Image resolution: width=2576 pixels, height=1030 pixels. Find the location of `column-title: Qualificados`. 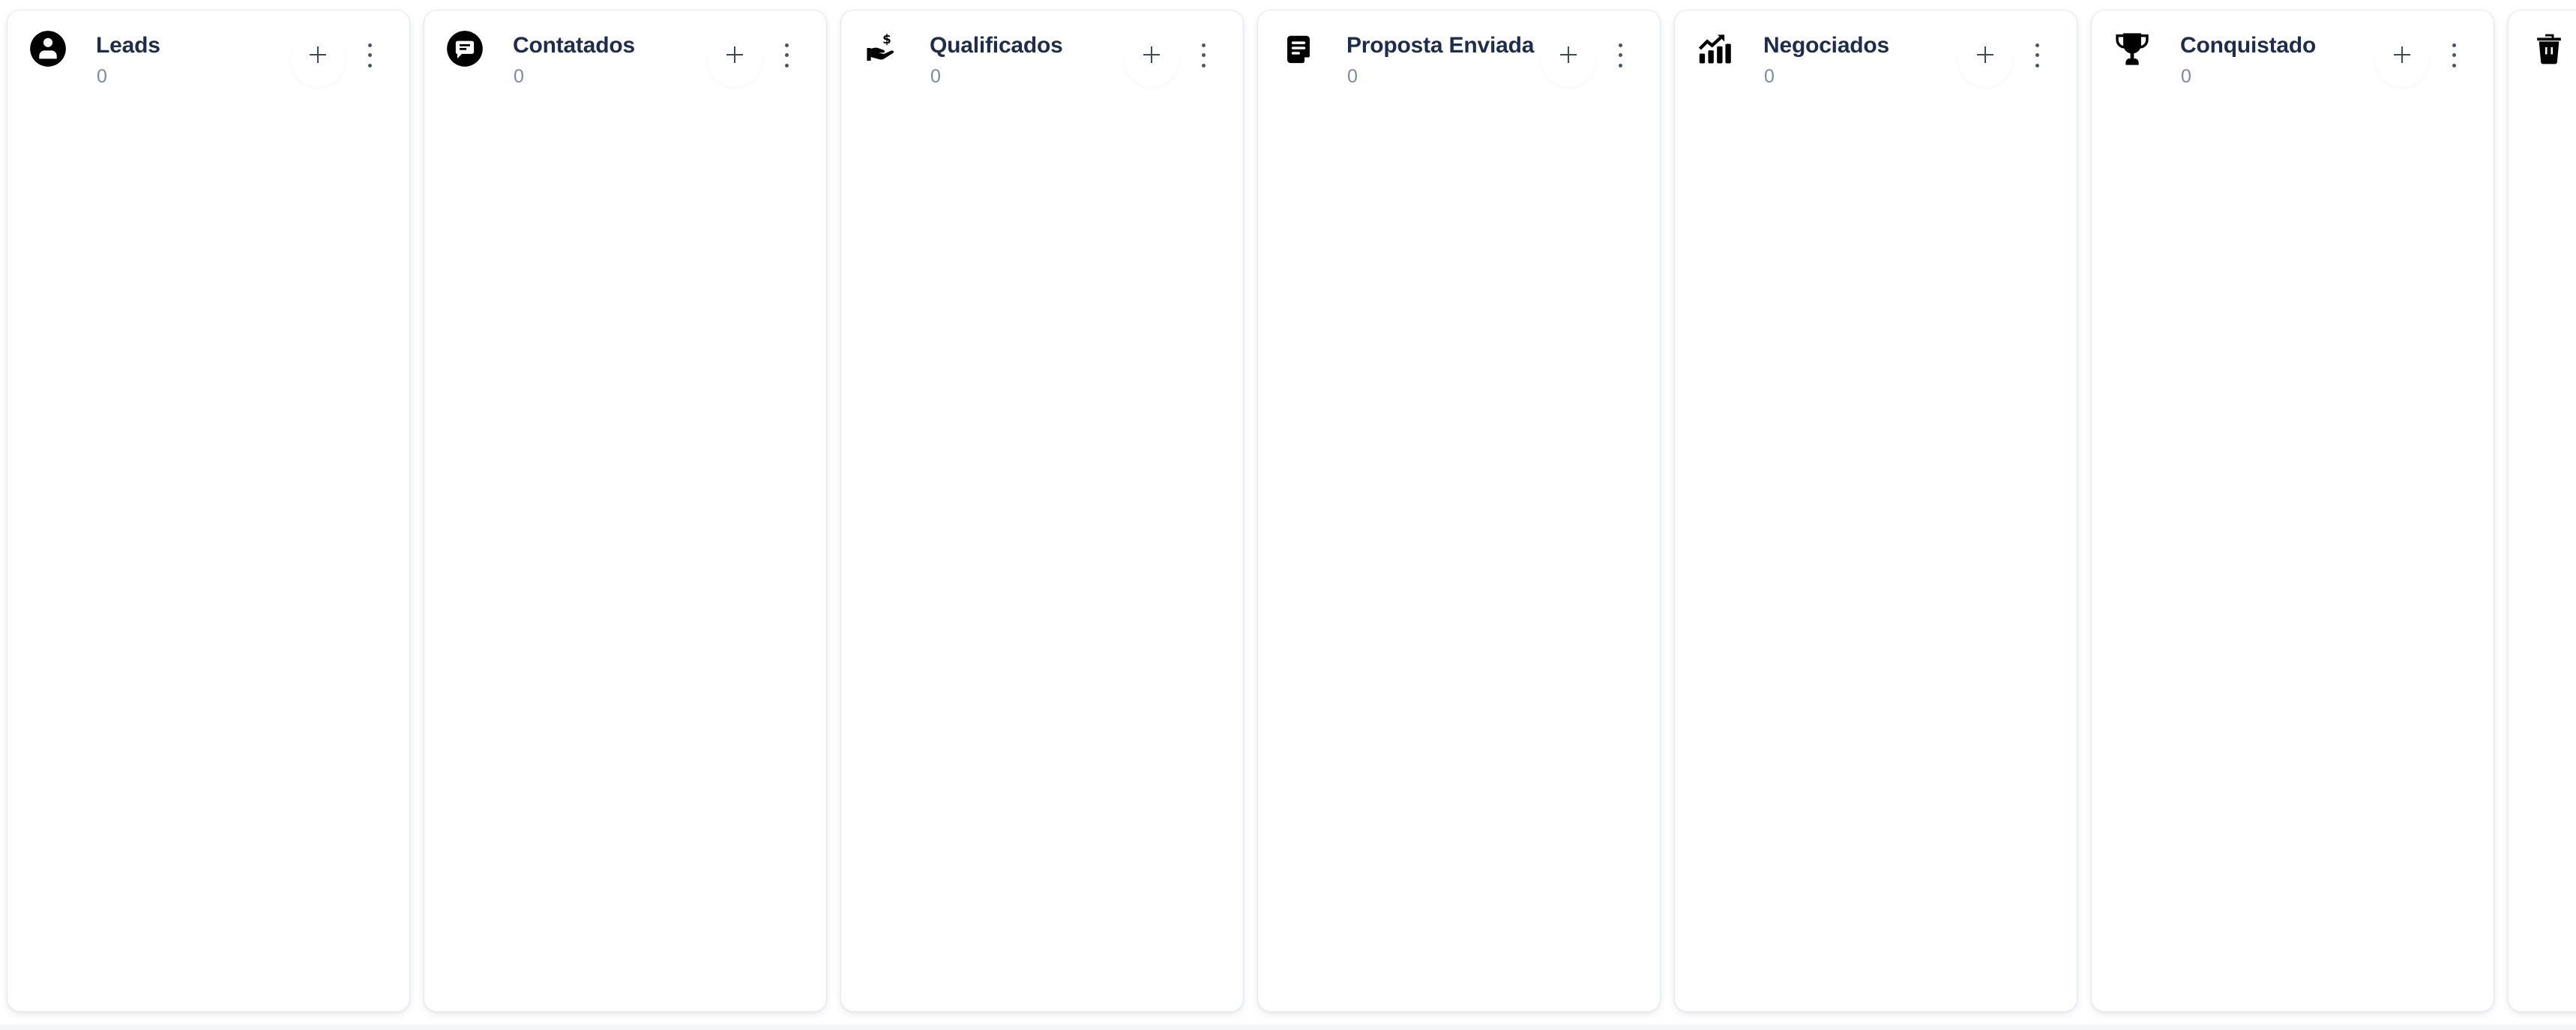

column-title: Qualificados is located at coordinates (996, 46).